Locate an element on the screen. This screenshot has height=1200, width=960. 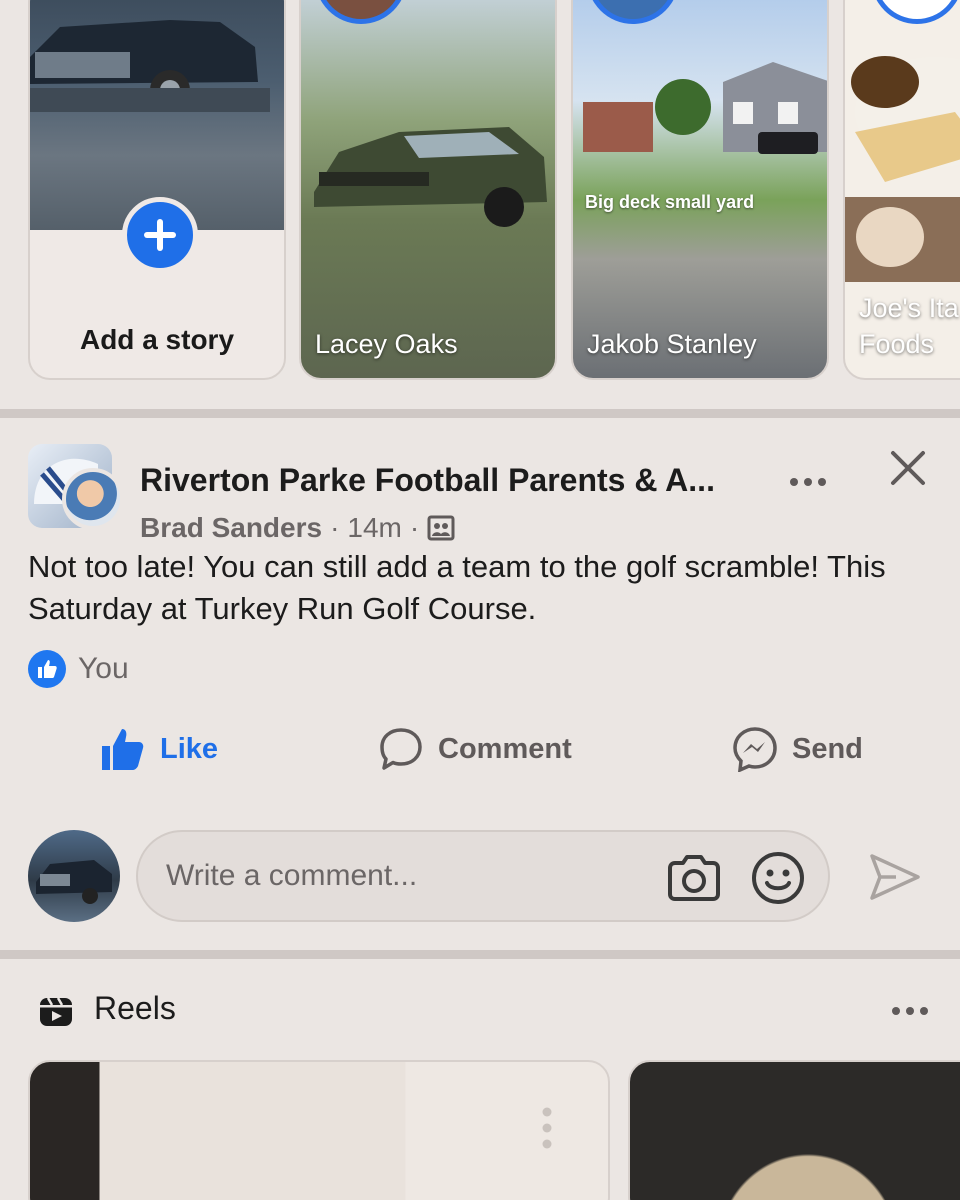
reels-icon is located at coordinates (56, 1011).